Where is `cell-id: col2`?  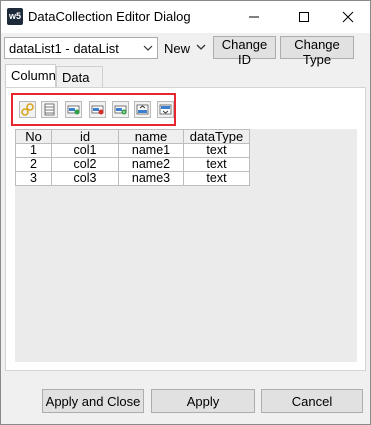
cell-id: col2 is located at coordinates (85, 164).